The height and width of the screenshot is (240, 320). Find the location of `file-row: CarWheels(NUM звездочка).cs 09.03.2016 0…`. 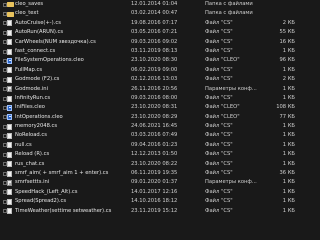

file-row: CarWheels(NUM звездочка).cs 09.03.2016 0… is located at coordinates (150, 42).